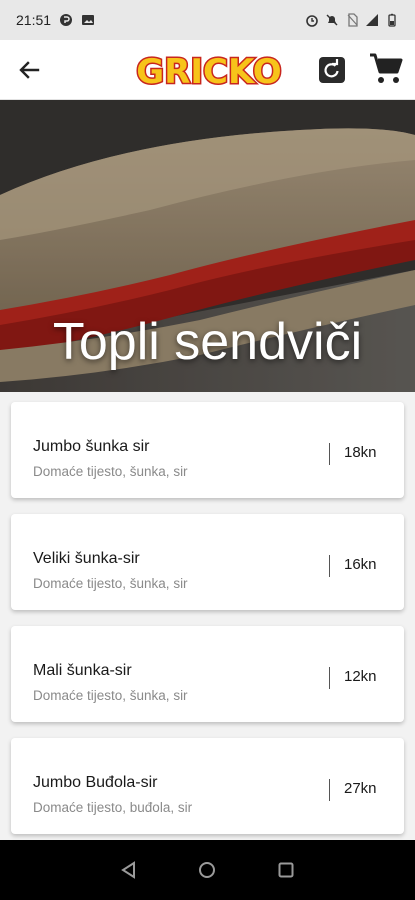 This screenshot has height=900, width=415. Describe the element at coordinates (207, 342) in the screenshot. I see `category-title: Topli sendviči` at that location.